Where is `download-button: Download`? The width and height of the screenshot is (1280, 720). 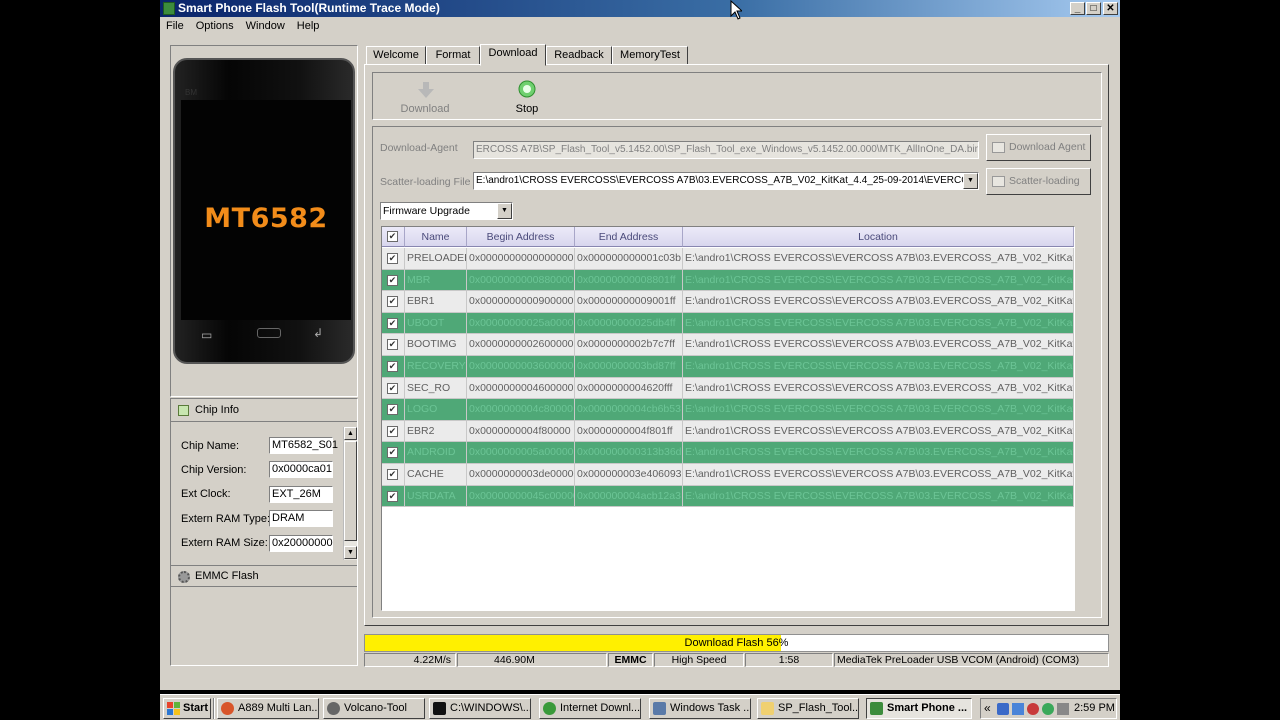
download-button: Download is located at coordinates (425, 97).